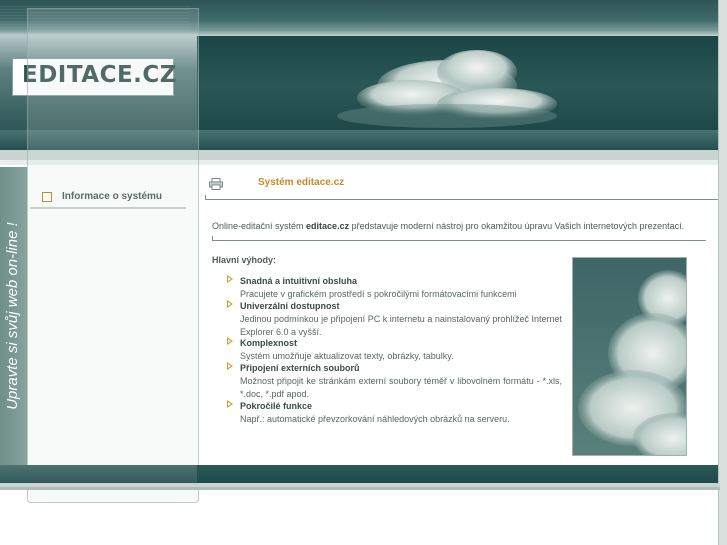  I want to click on feature-title: Snadná a intuitivní obsluha, so click(299, 281).